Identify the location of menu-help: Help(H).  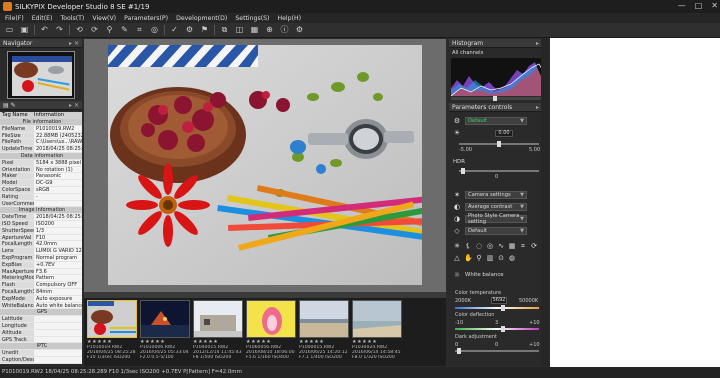
(289, 18).